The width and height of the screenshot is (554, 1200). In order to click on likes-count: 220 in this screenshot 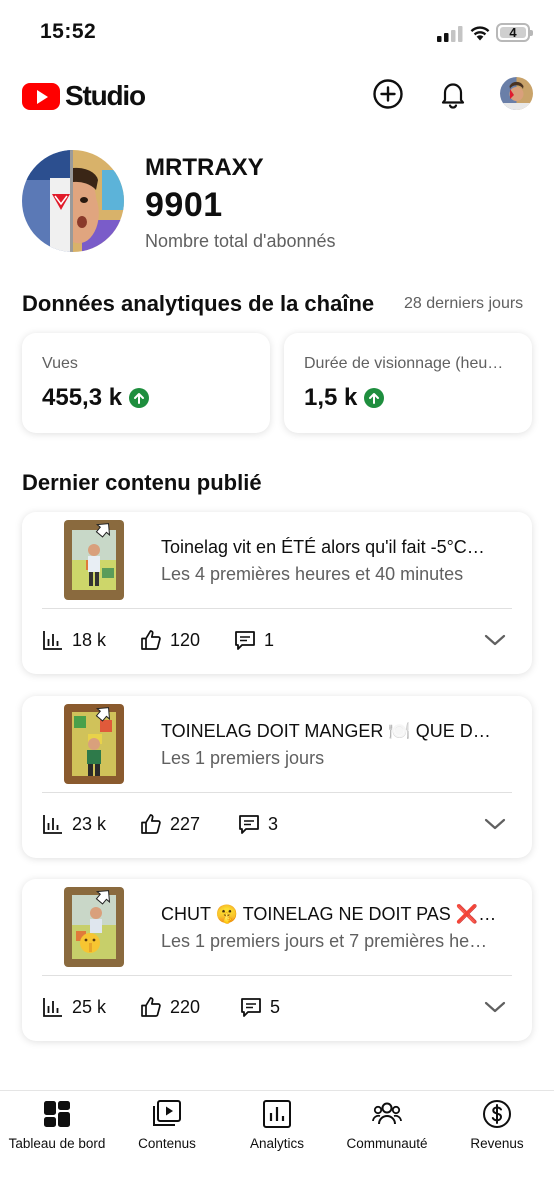, I will do `click(185, 1006)`.